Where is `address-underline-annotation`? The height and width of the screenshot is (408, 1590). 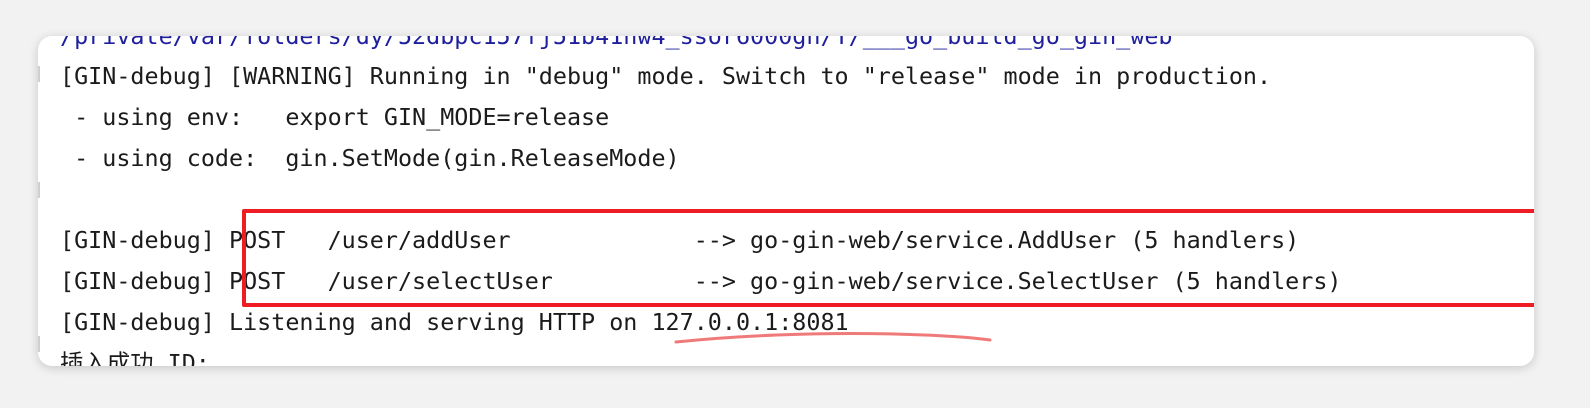
address-underline-annotation is located at coordinates (833, 337).